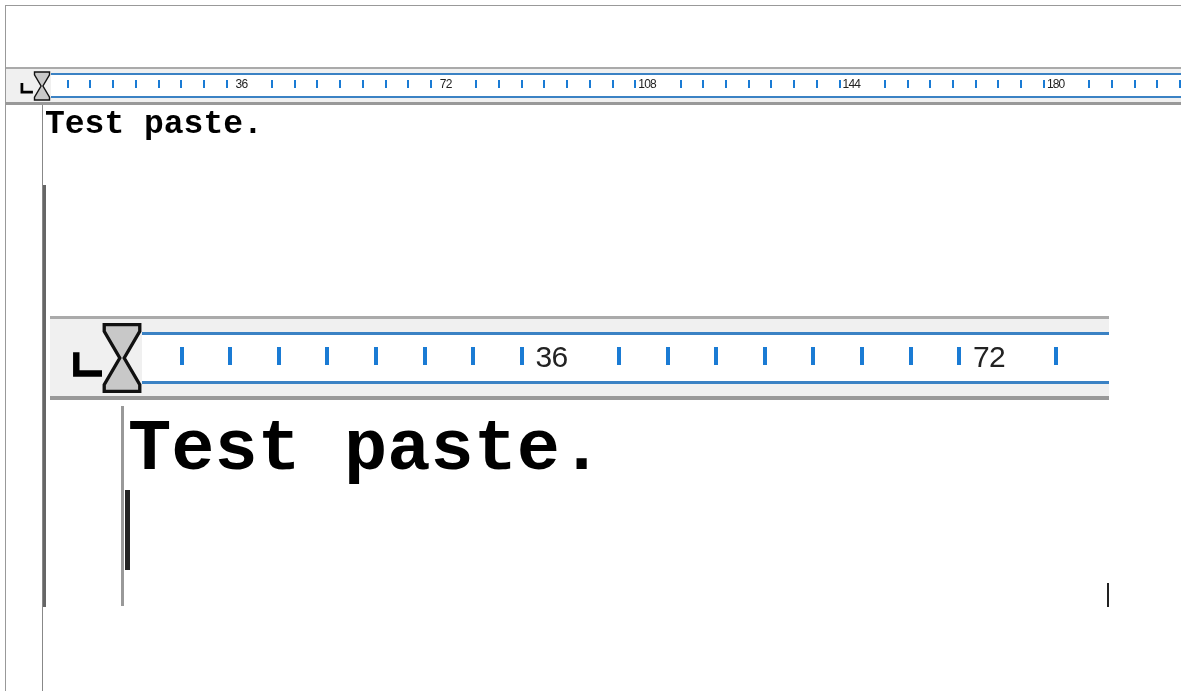  I want to click on text-cursor, so click(1108, 595).